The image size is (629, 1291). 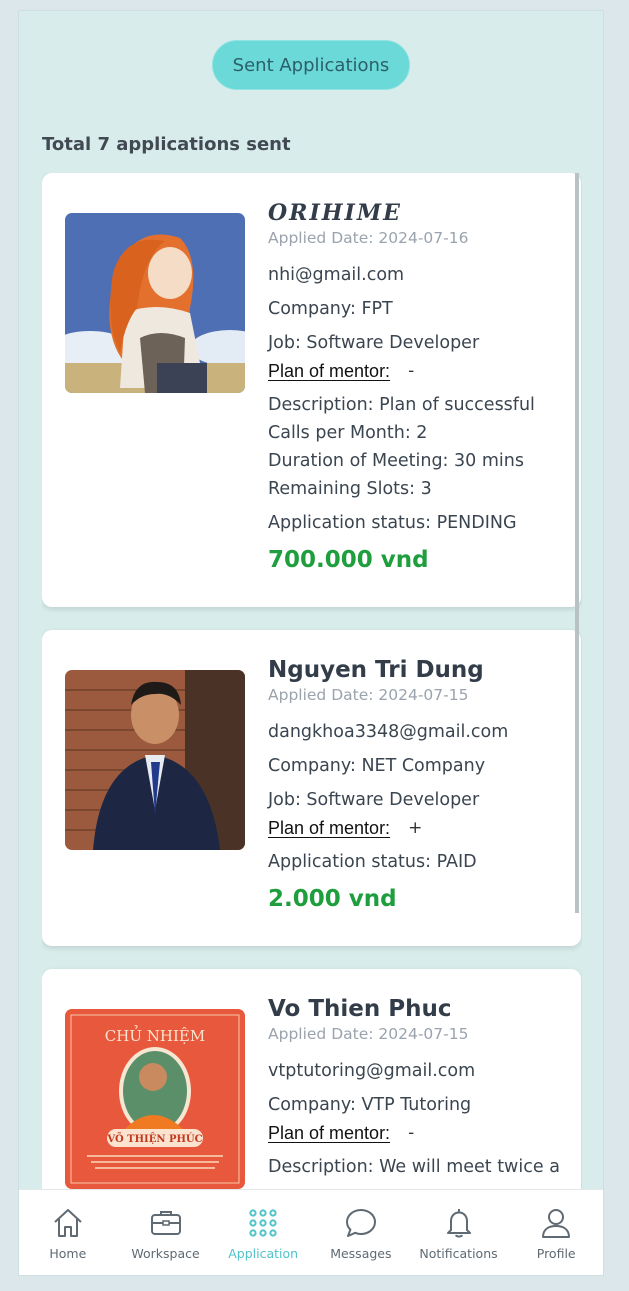 I want to click on nav-label: Application, so click(x=263, y=1253).